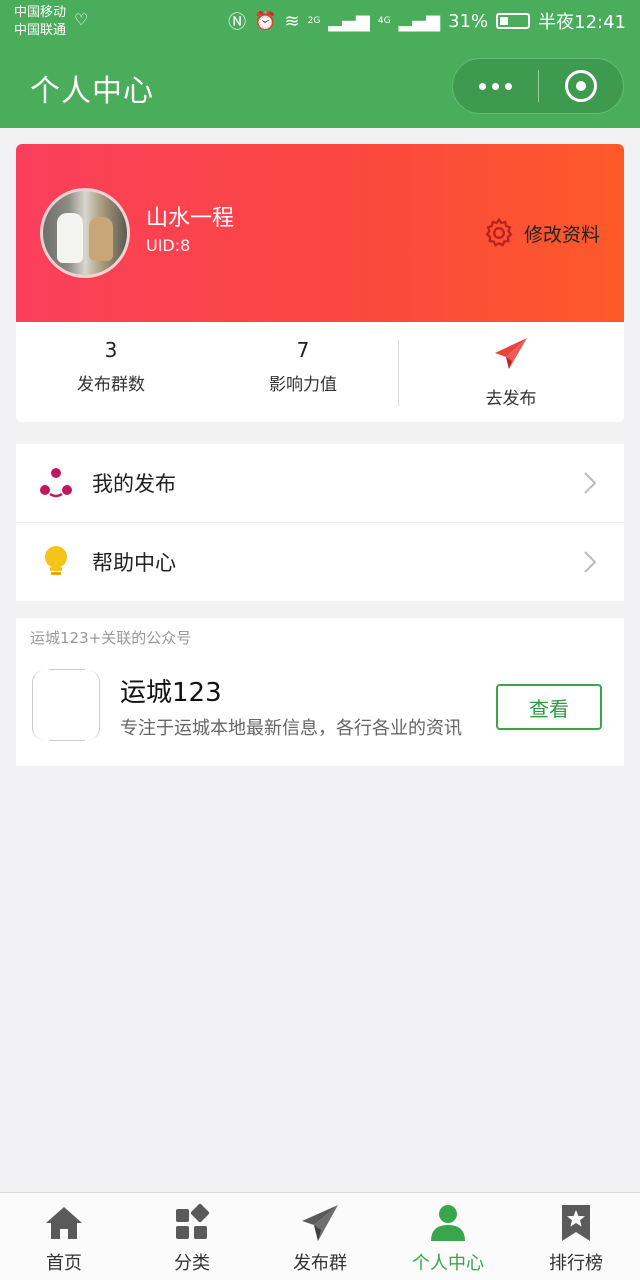 The image size is (640, 1280). I want to click on menu-label-my-posts: 我的发布, so click(134, 484).